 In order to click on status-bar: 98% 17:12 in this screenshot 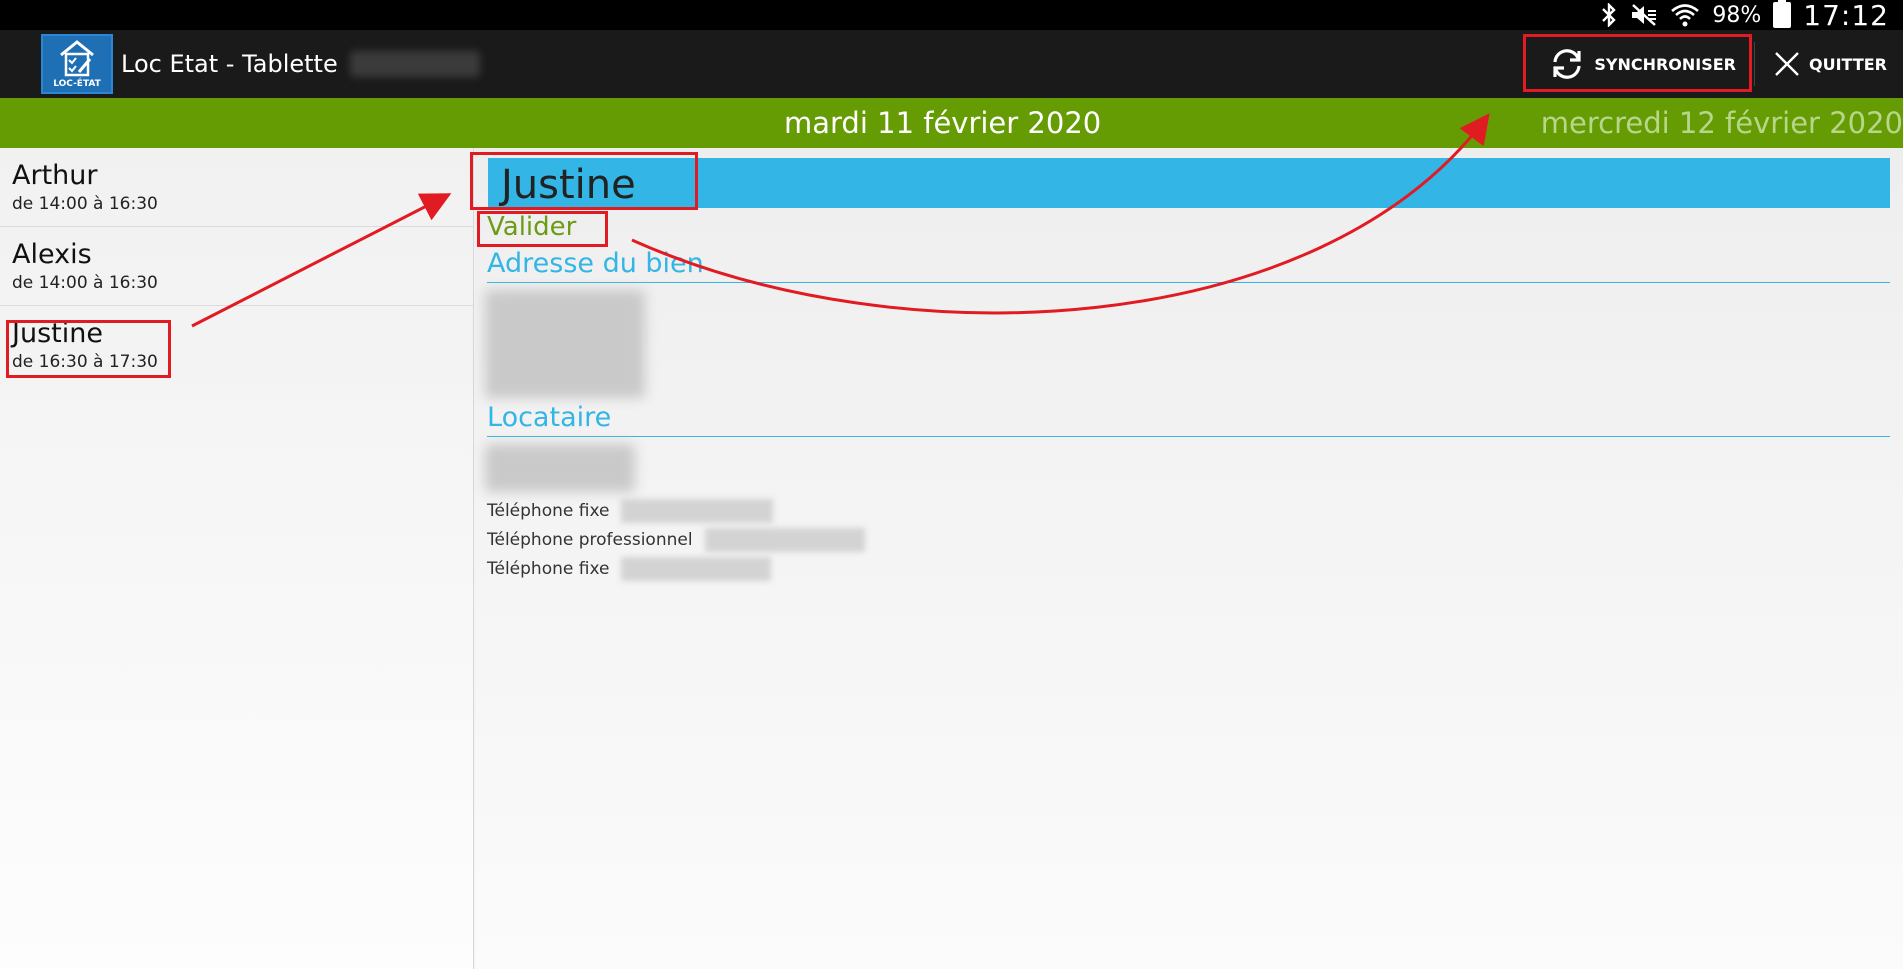, I will do `click(951, 16)`.